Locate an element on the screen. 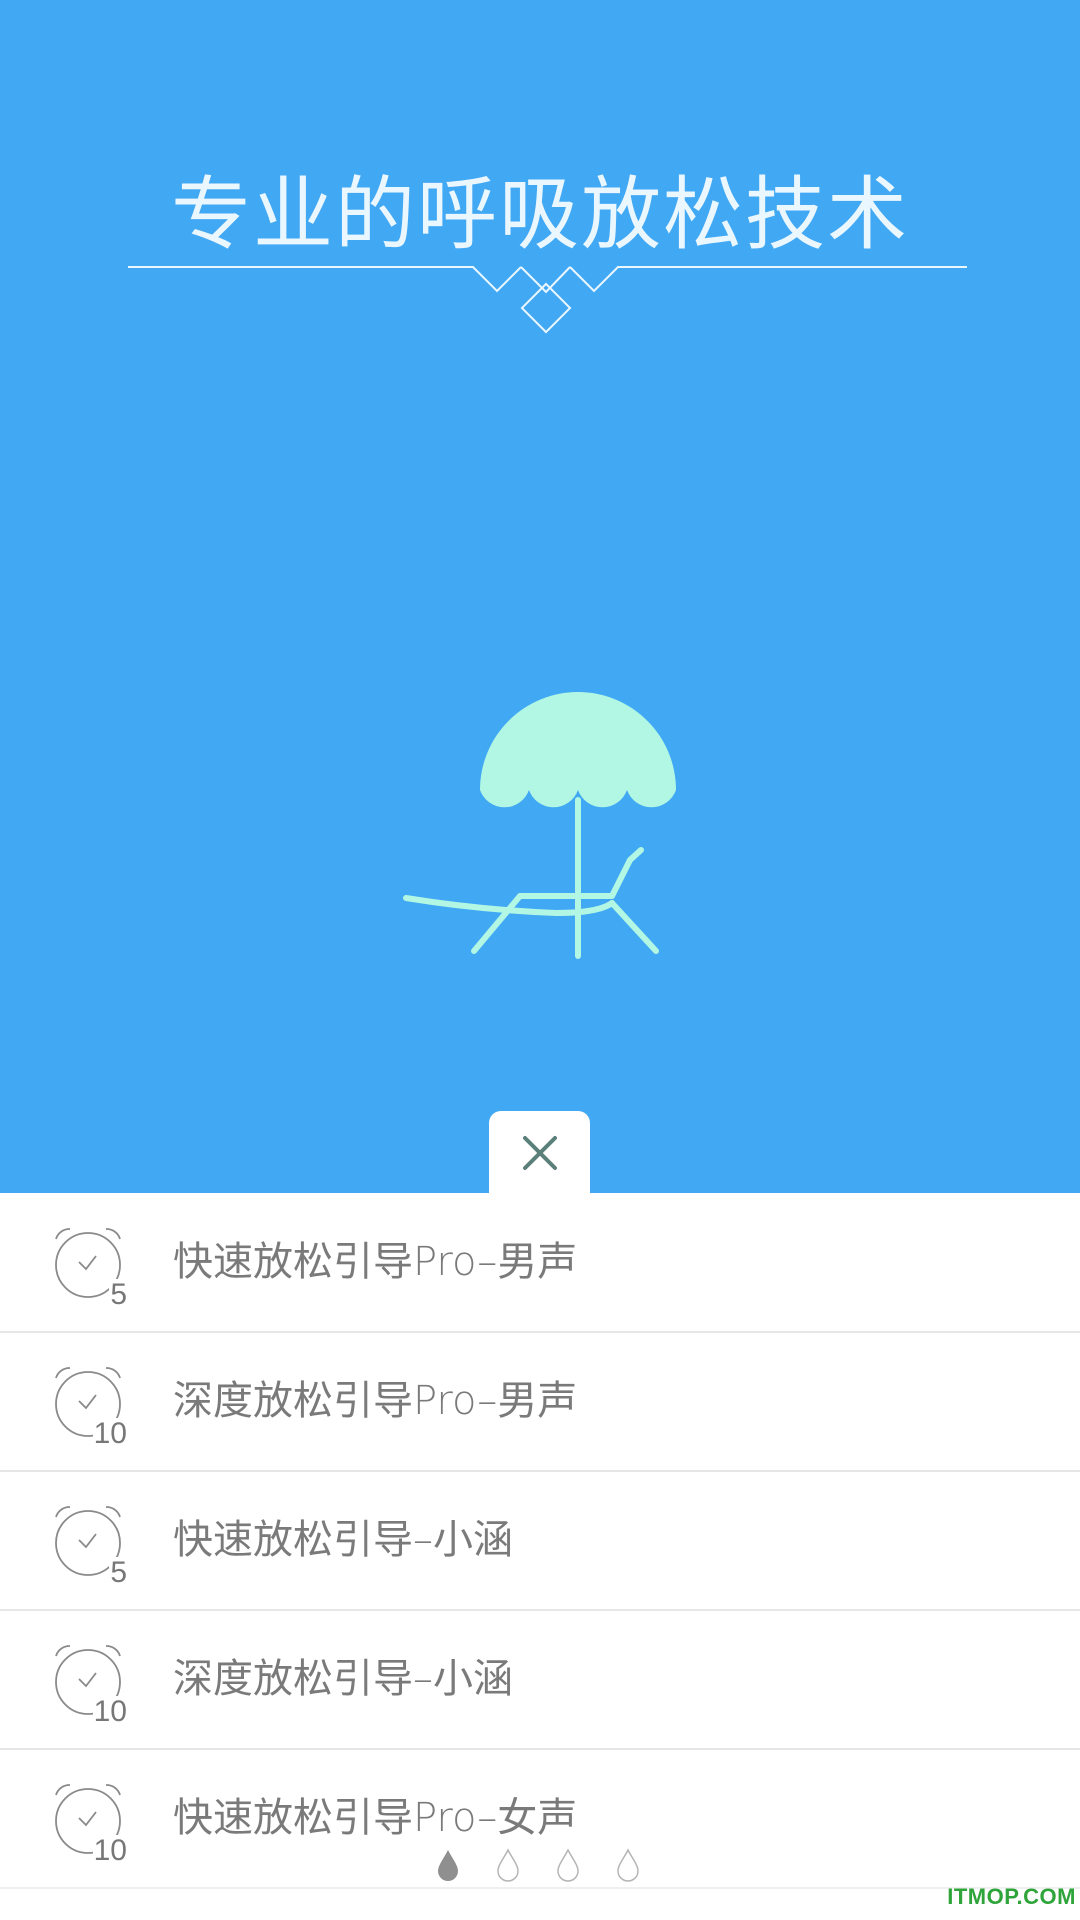 The image size is (1080, 1920). session-title: 深度放松引导–小涵 is located at coordinates (343, 1679).